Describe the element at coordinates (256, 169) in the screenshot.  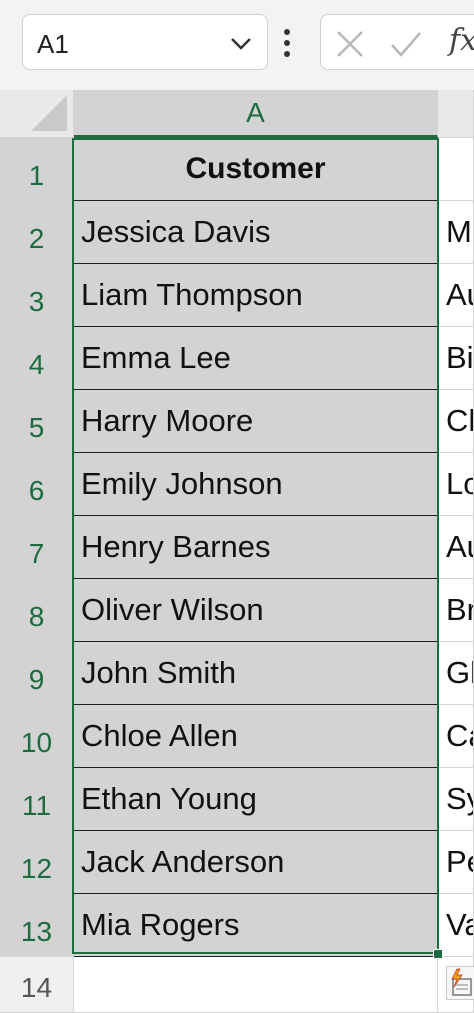
I see `cell-a1: Customer` at that location.